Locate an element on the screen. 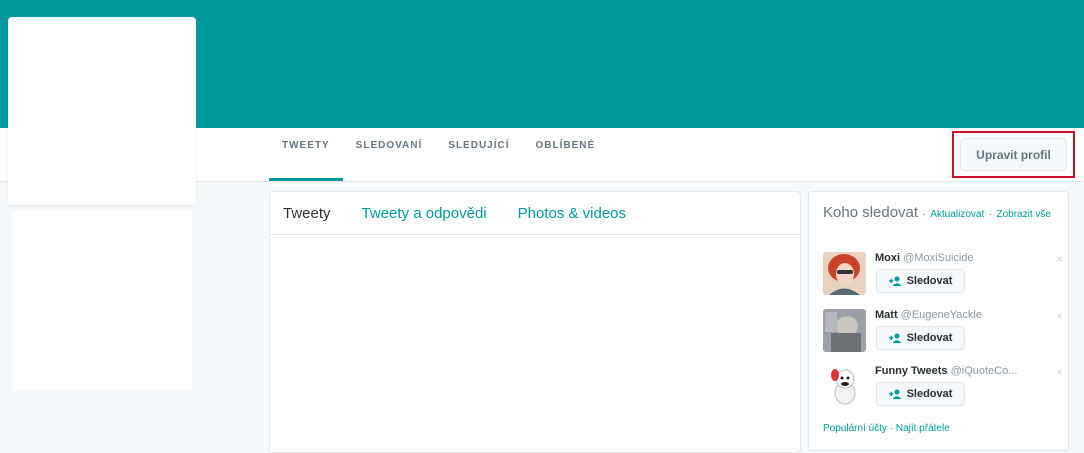  who-to-follow-footer: Populární účty · Najít přátele is located at coordinates (886, 428).